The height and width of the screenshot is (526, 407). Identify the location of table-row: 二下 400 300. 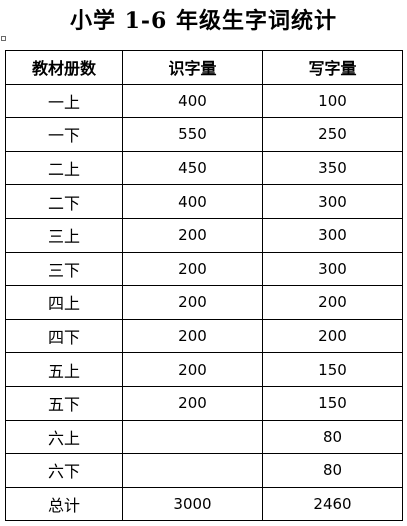
(204, 201).